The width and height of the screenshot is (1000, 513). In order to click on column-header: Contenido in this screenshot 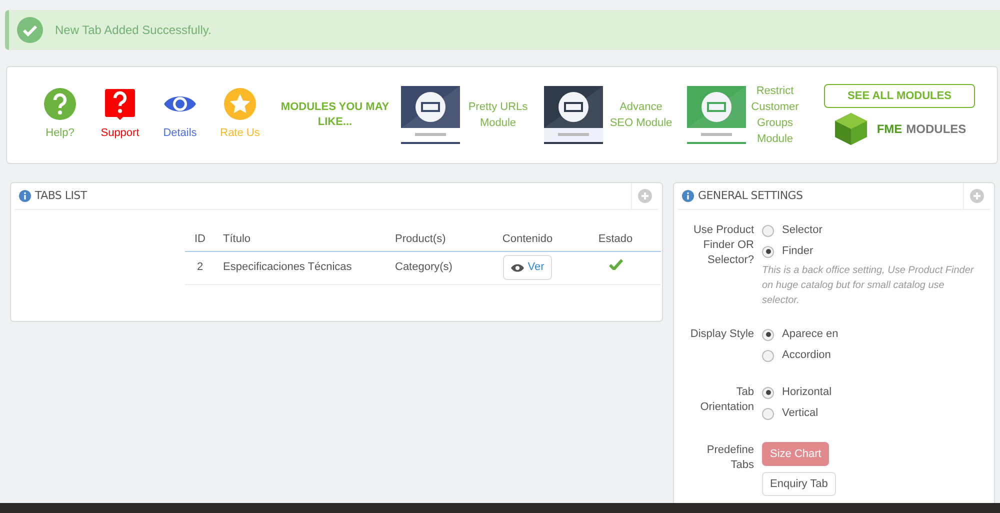, I will do `click(527, 238)`.